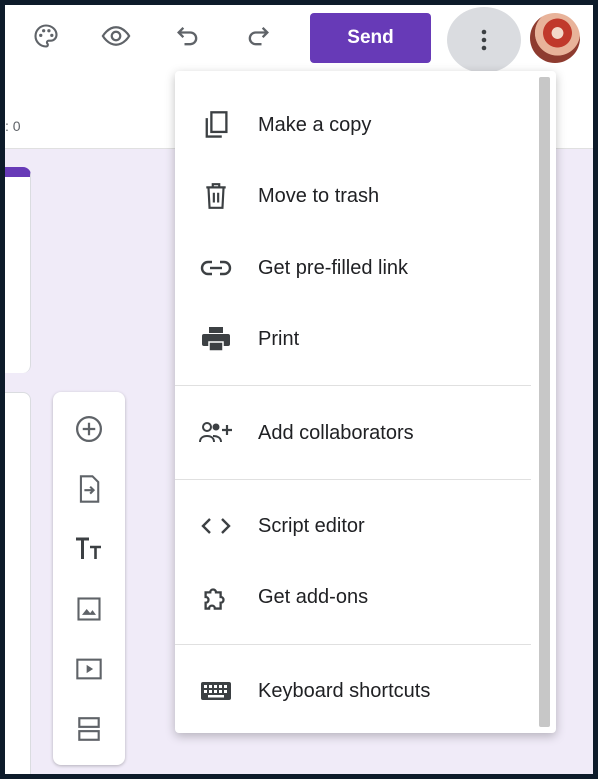 This screenshot has width=598, height=779. I want to click on more-options-button, so click(484, 40).